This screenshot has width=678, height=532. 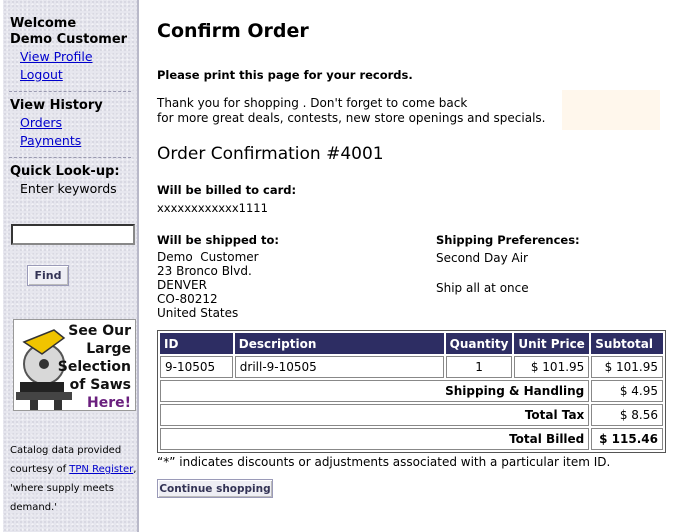 What do you see at coordinates (552, 343) in the screenshot?
I see `col-header-unit-price: Unit Price` at bounding box center [552, 343].